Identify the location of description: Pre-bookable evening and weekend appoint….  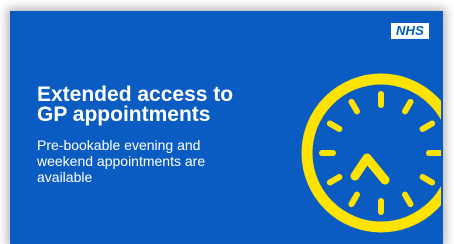
(154, 161).